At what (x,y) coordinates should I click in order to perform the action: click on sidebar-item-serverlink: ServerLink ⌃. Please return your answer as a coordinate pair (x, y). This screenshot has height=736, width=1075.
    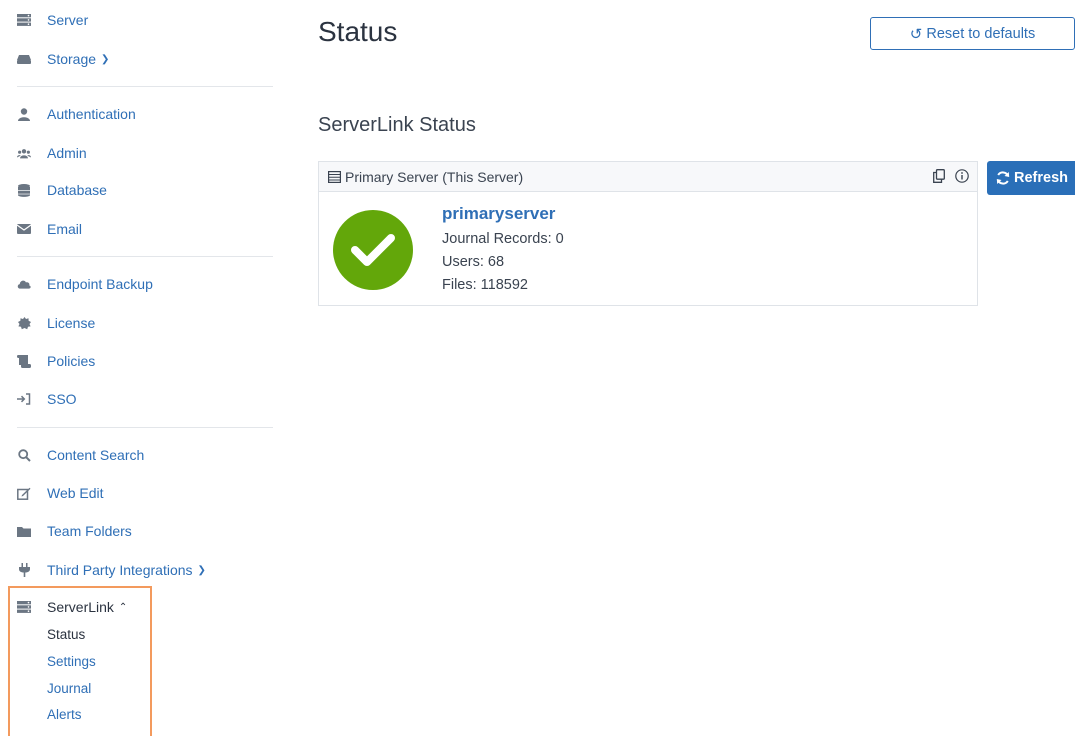
    Looking at the image, I should click on (72, 607).